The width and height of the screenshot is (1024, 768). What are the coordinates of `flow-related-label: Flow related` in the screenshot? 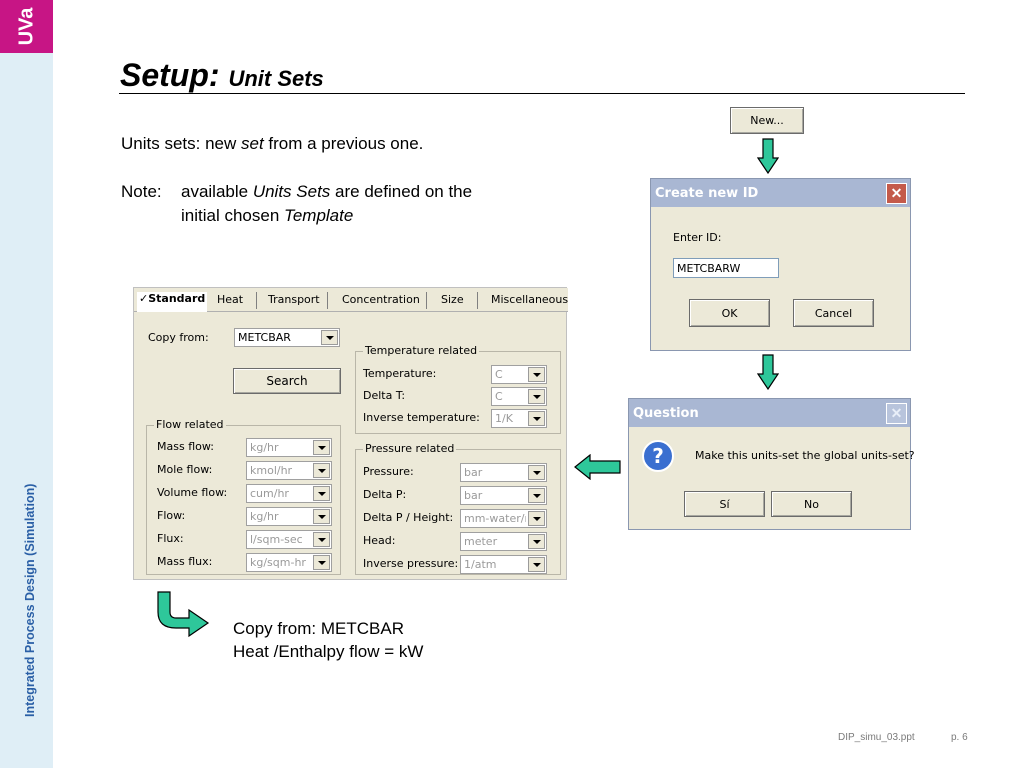 It's located at (190, 424).